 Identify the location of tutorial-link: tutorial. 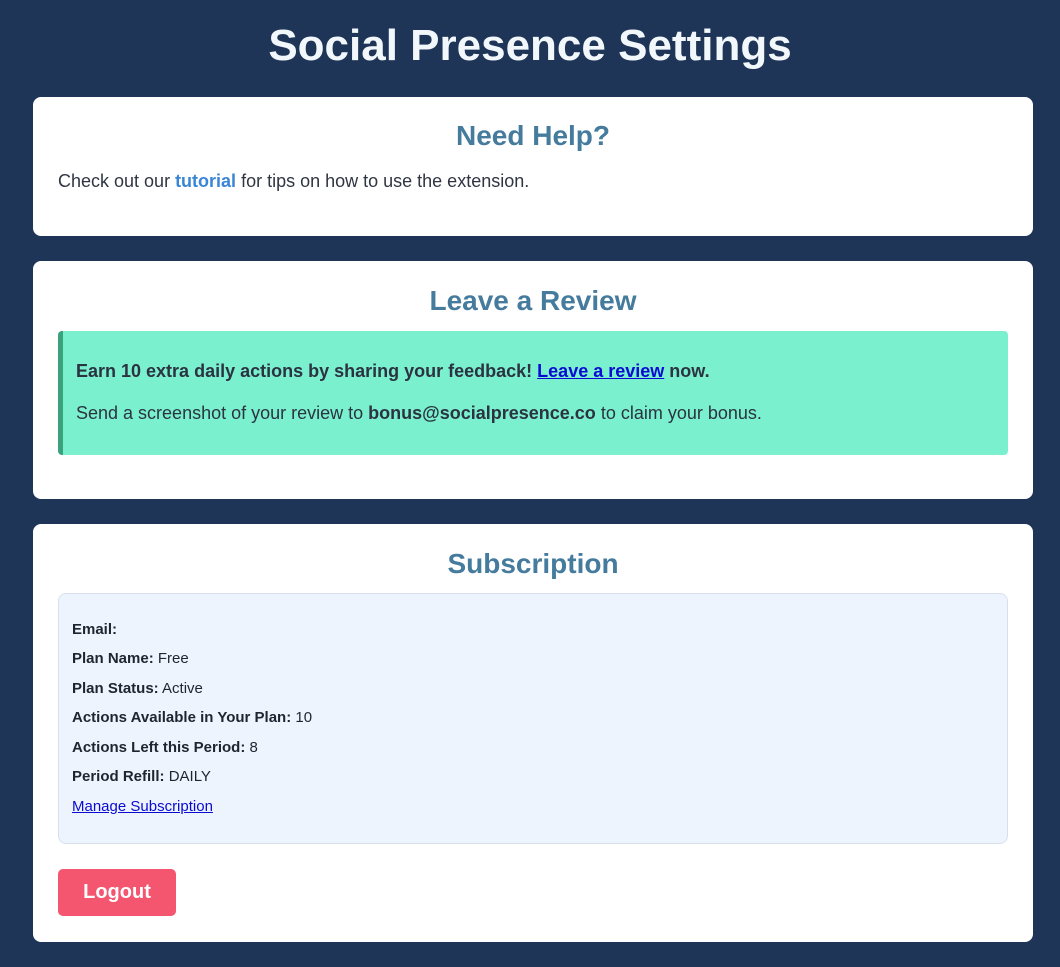
(205, 181).